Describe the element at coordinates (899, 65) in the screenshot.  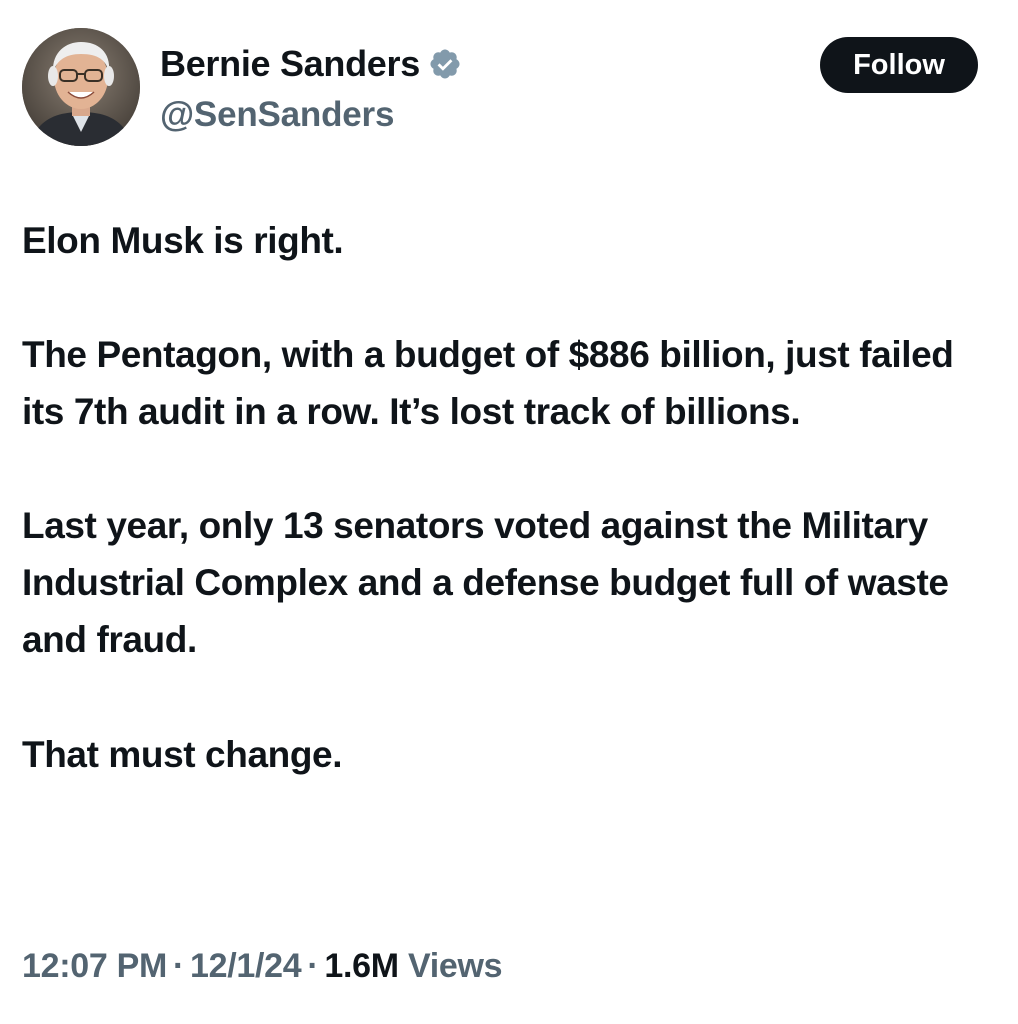
I see `follow-button: Follow` at that location.